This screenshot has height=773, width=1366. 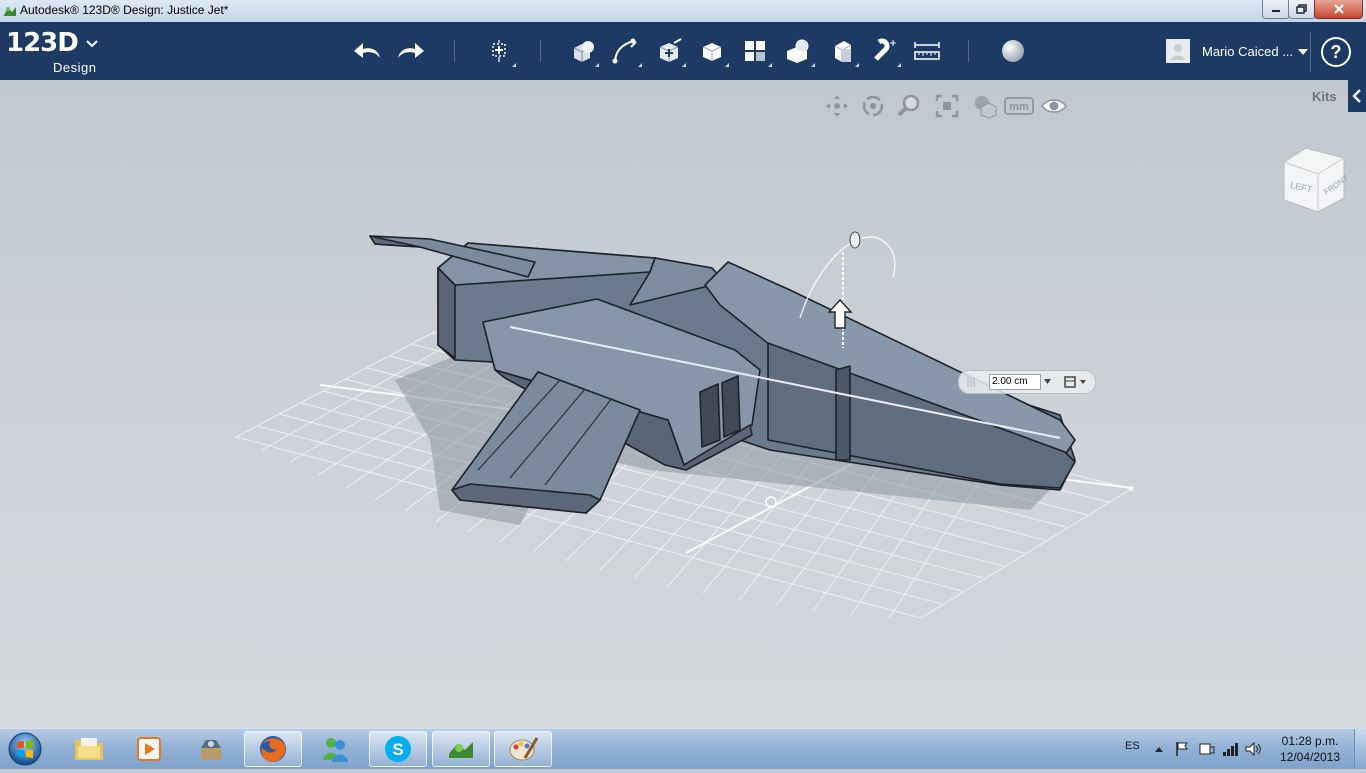 I want to click on orbit-icon, so click(x=873, y=106).